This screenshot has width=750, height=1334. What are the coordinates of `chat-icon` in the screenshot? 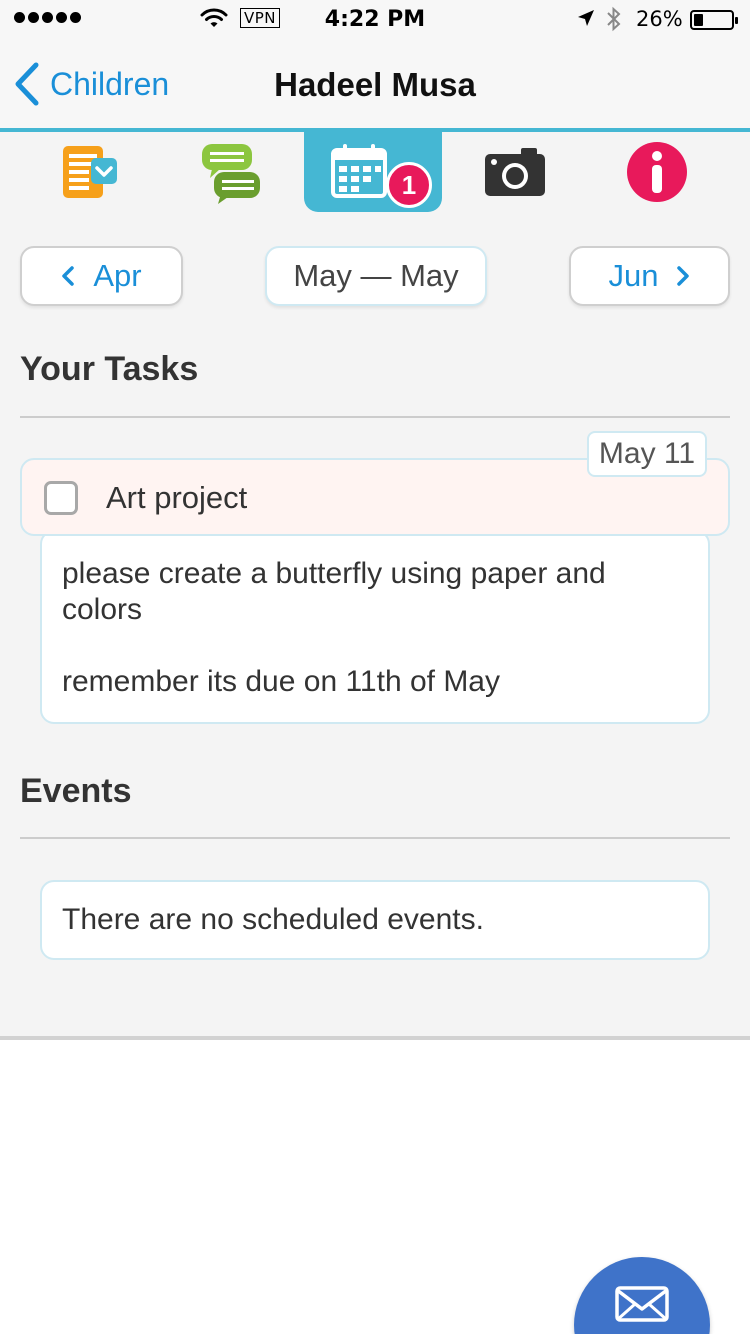 It's located at (231, 174).